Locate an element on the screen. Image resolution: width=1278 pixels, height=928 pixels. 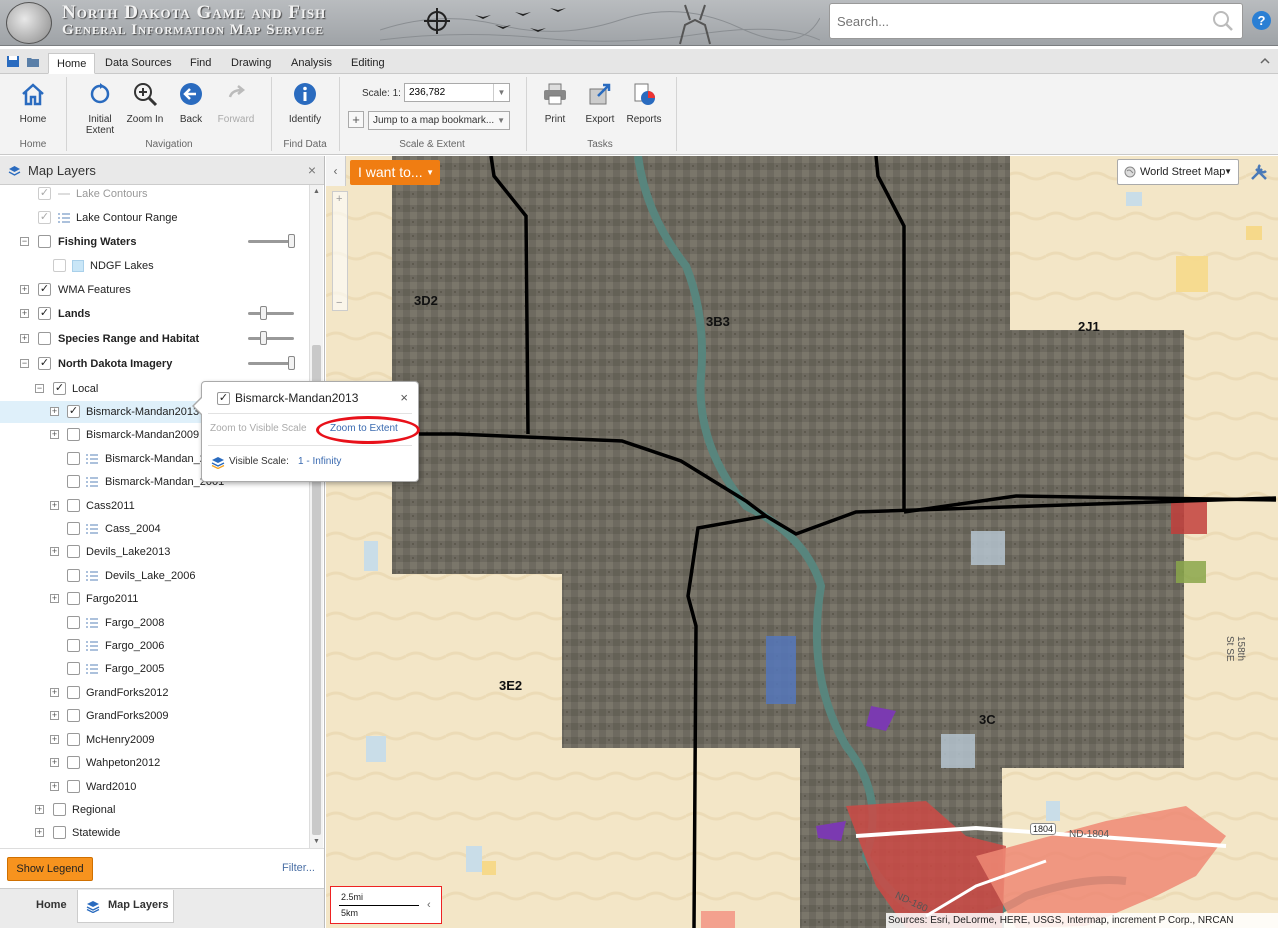
layer-row: + Statewide is located at coordinates (154, 833).